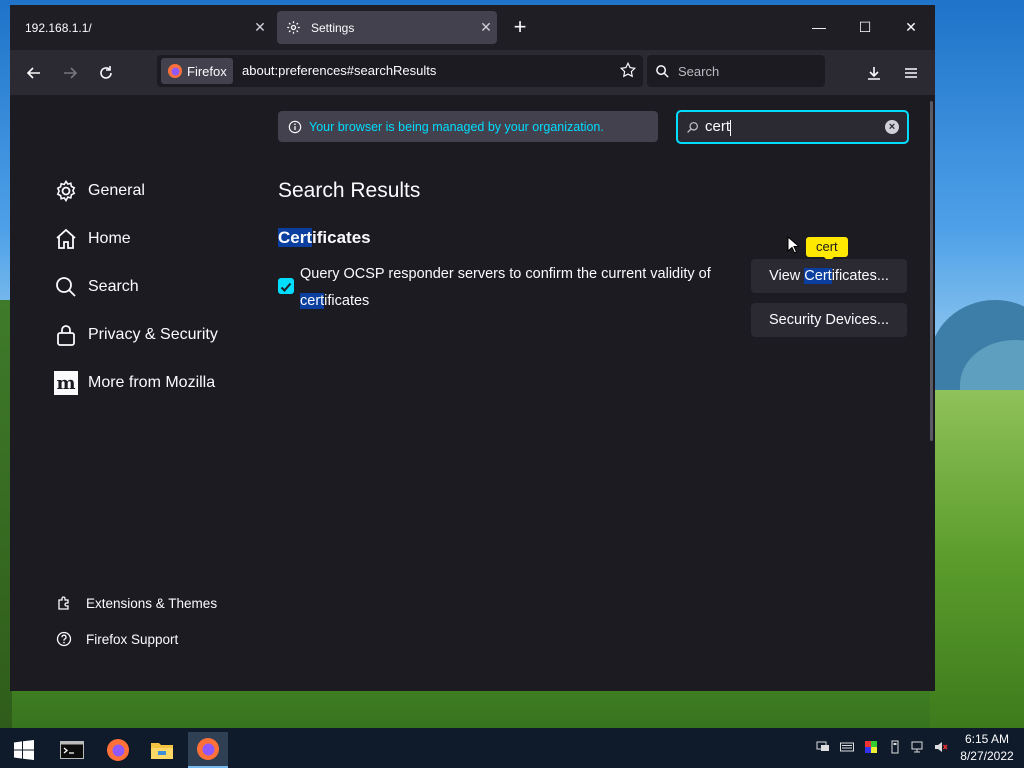 This screenshot has width=1024, height=768. I want to click on identity-box: Firefox, so click(197, 71).